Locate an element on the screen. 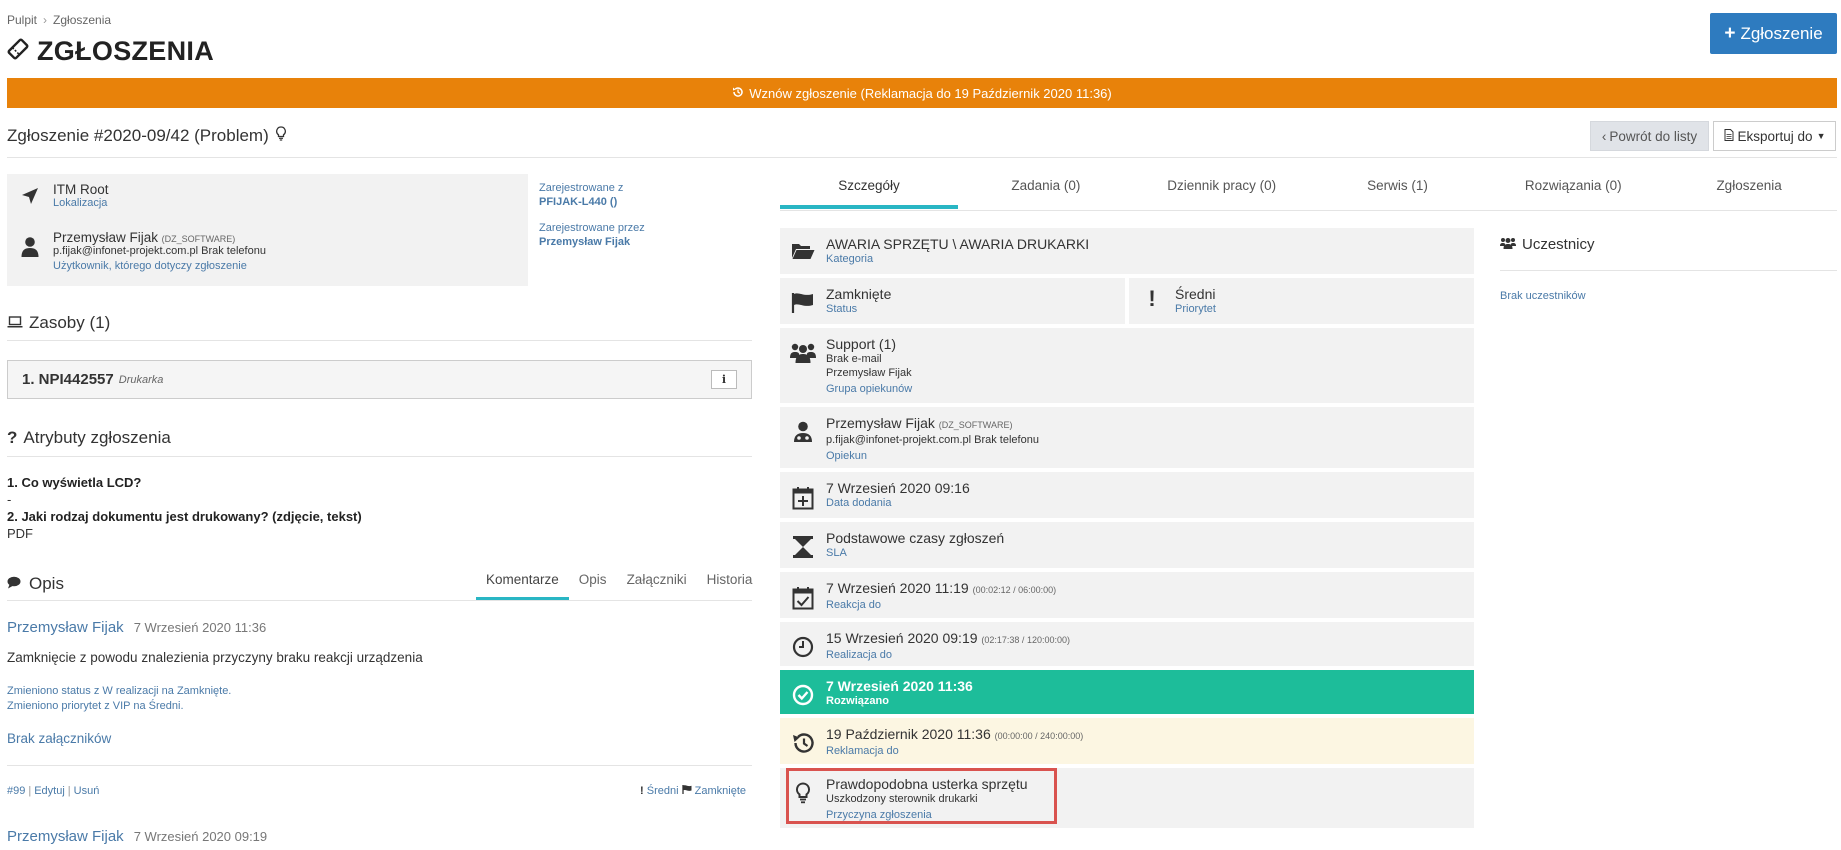 Image resolution: width=1841 pixels, height=850 pixels. attribute-answer-1: - is located at coordinates (9, 499).